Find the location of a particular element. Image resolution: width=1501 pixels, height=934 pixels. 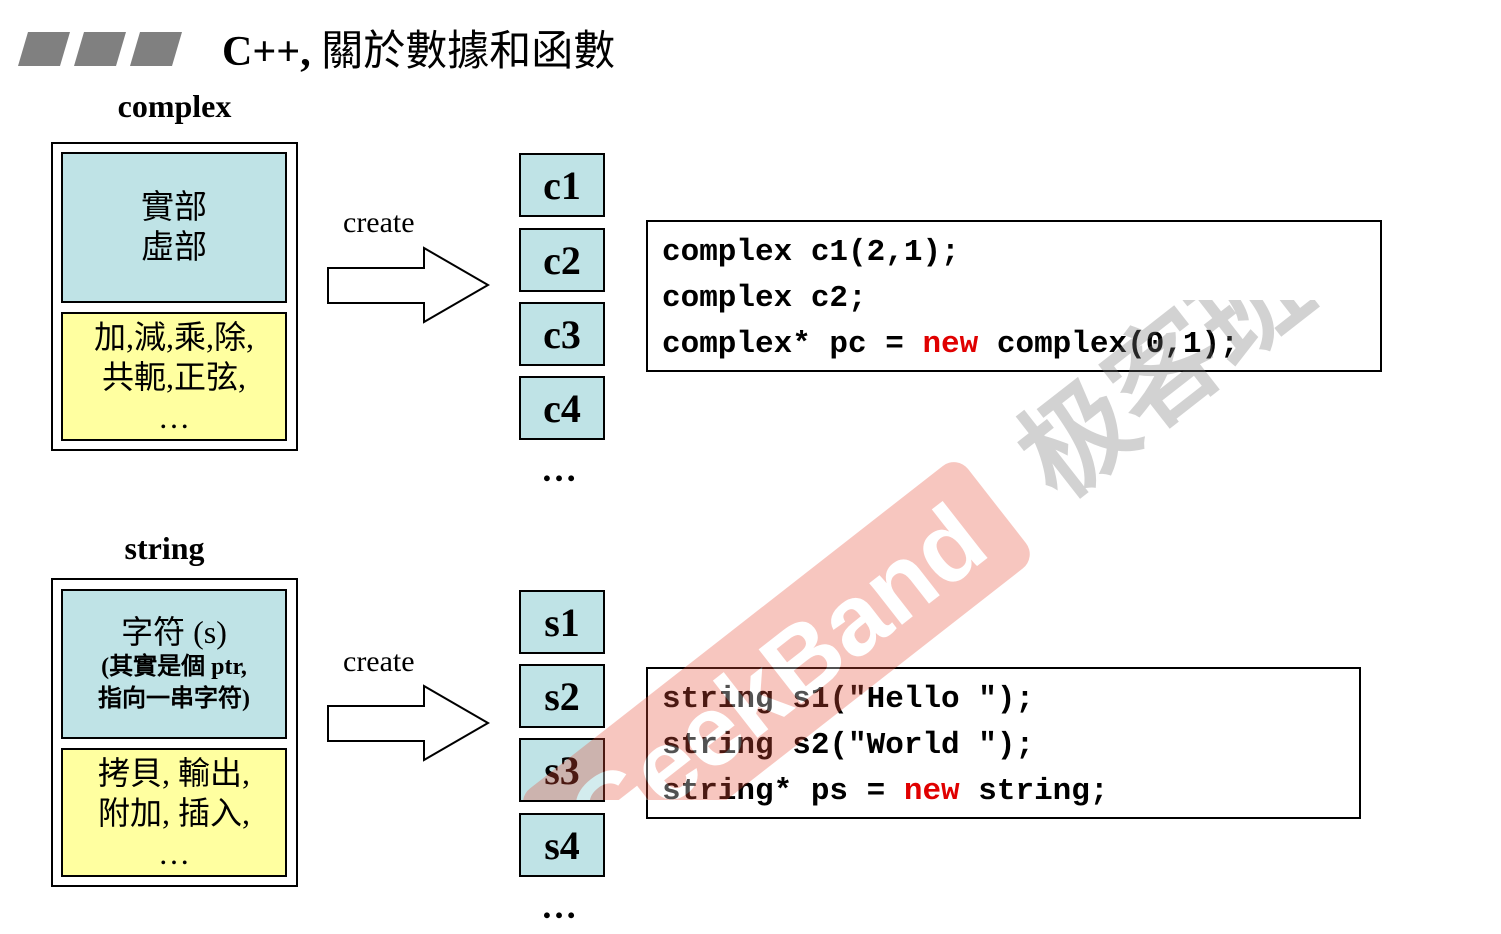

string-data-line: 字符 (s) is located at coordinates (174, 632).